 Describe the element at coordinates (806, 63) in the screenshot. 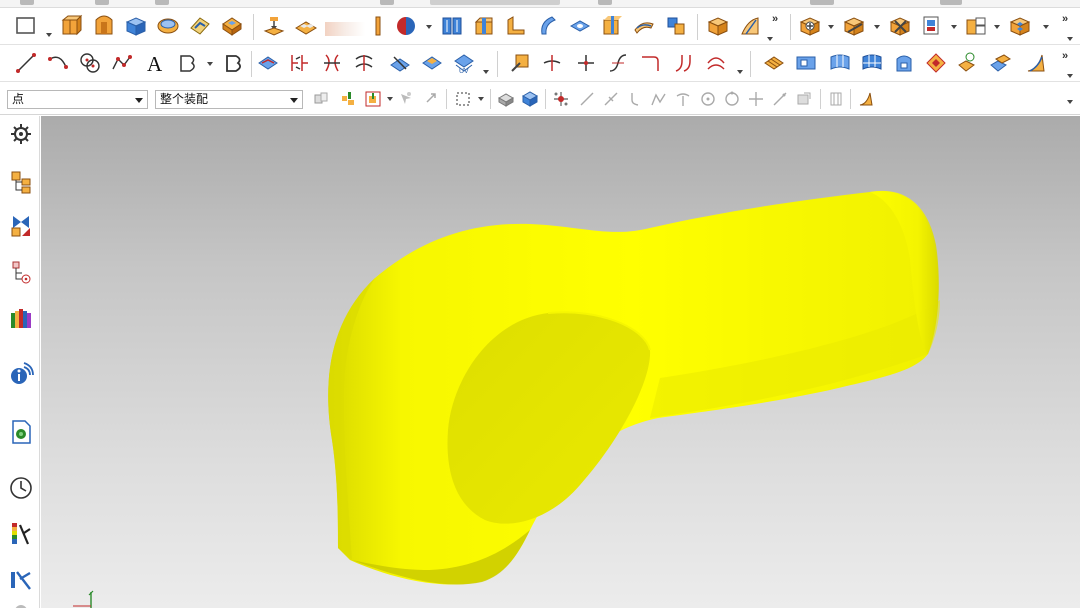

I see `through-curves-icon` at that location.